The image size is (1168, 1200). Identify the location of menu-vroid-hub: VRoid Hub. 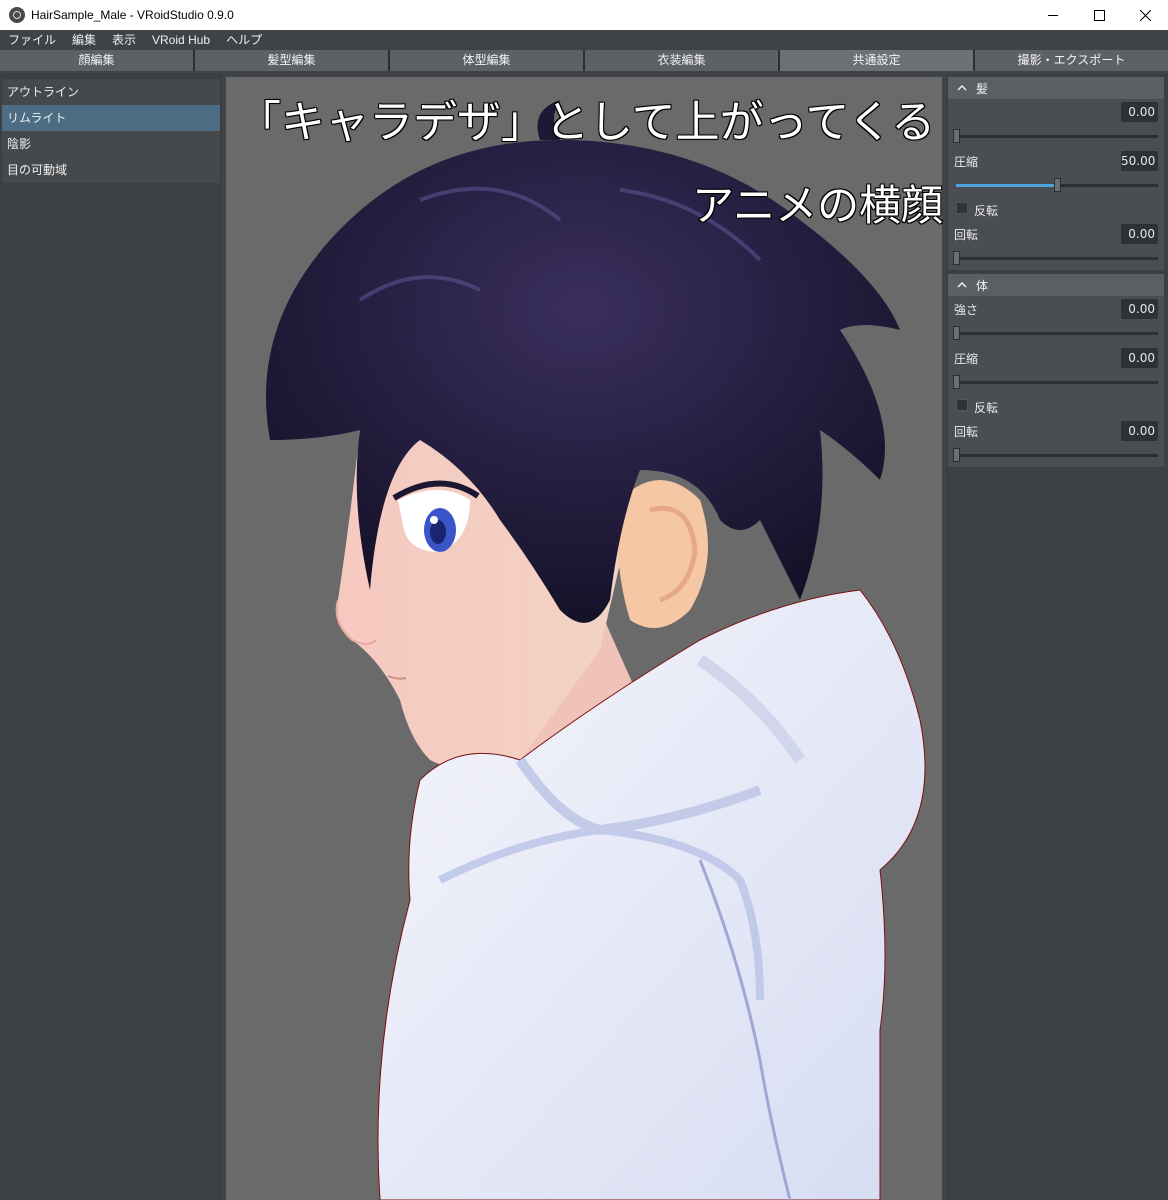
(181, 40).